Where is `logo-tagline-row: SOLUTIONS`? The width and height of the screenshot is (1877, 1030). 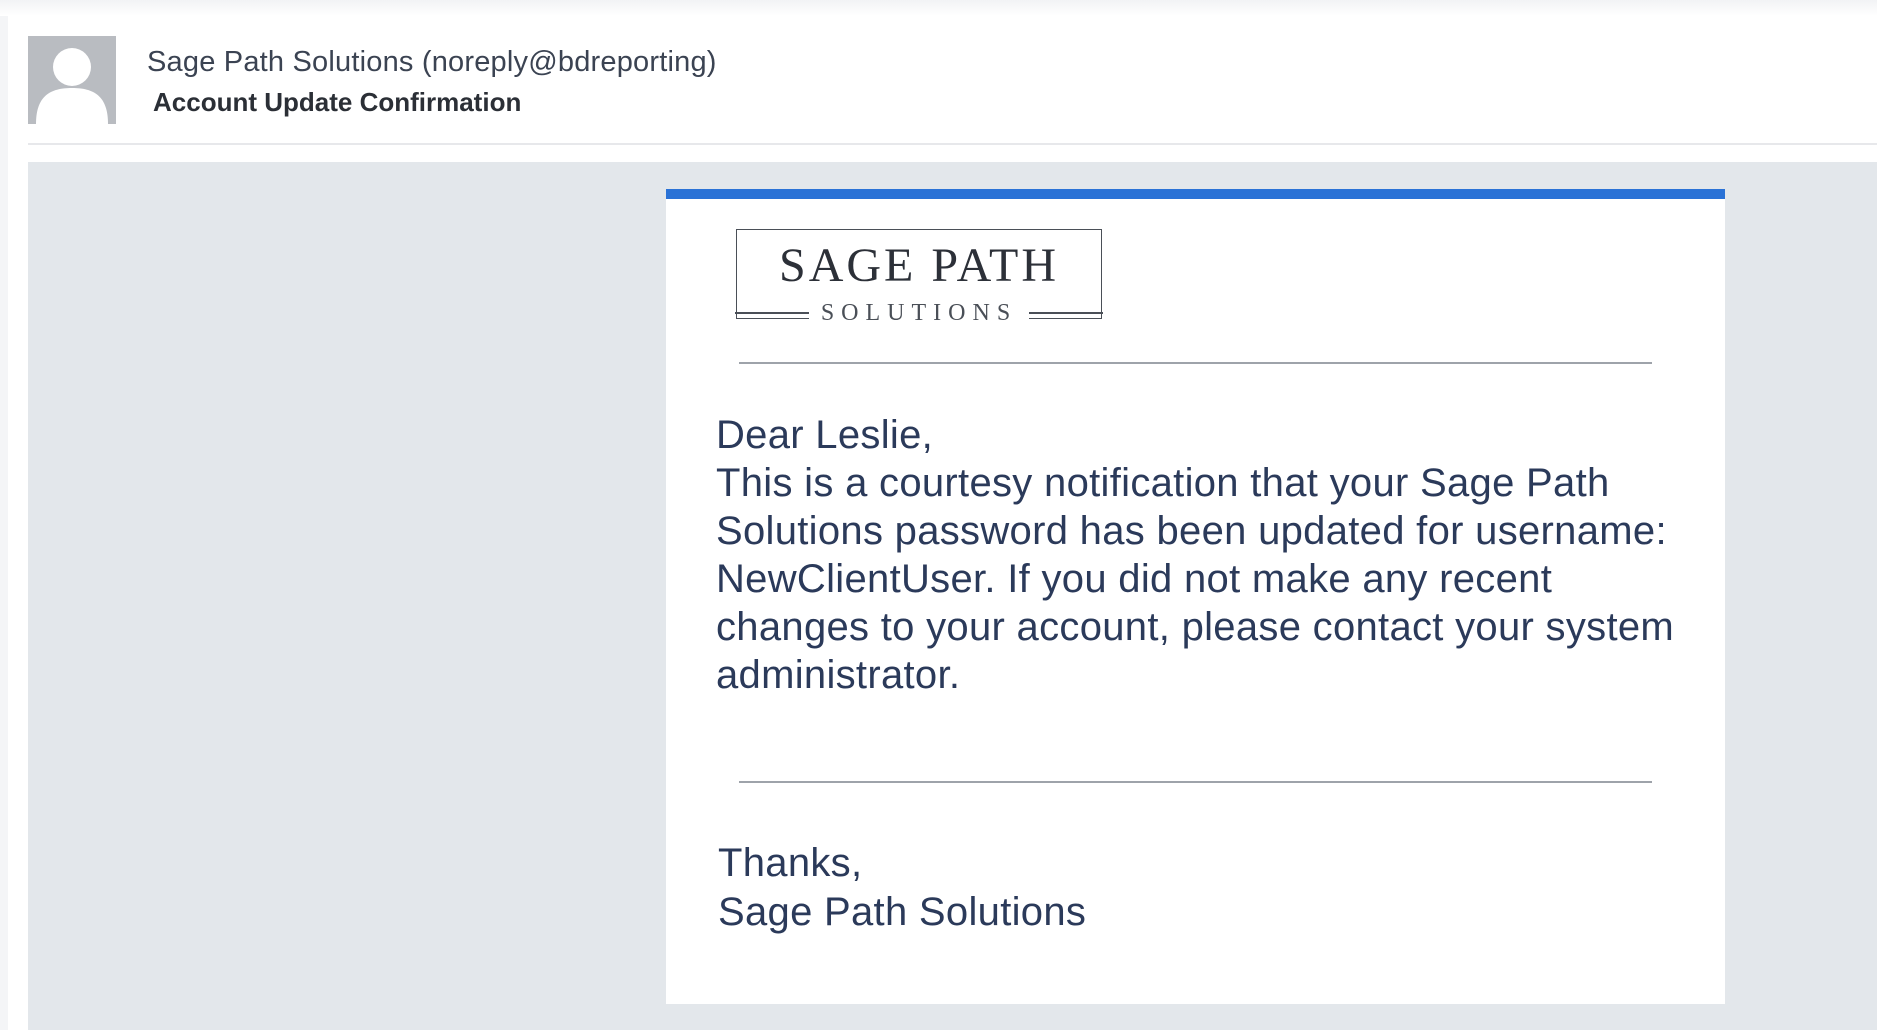
logo-tagline-row: SOLUTIONS is located at coordinates (919, 313).